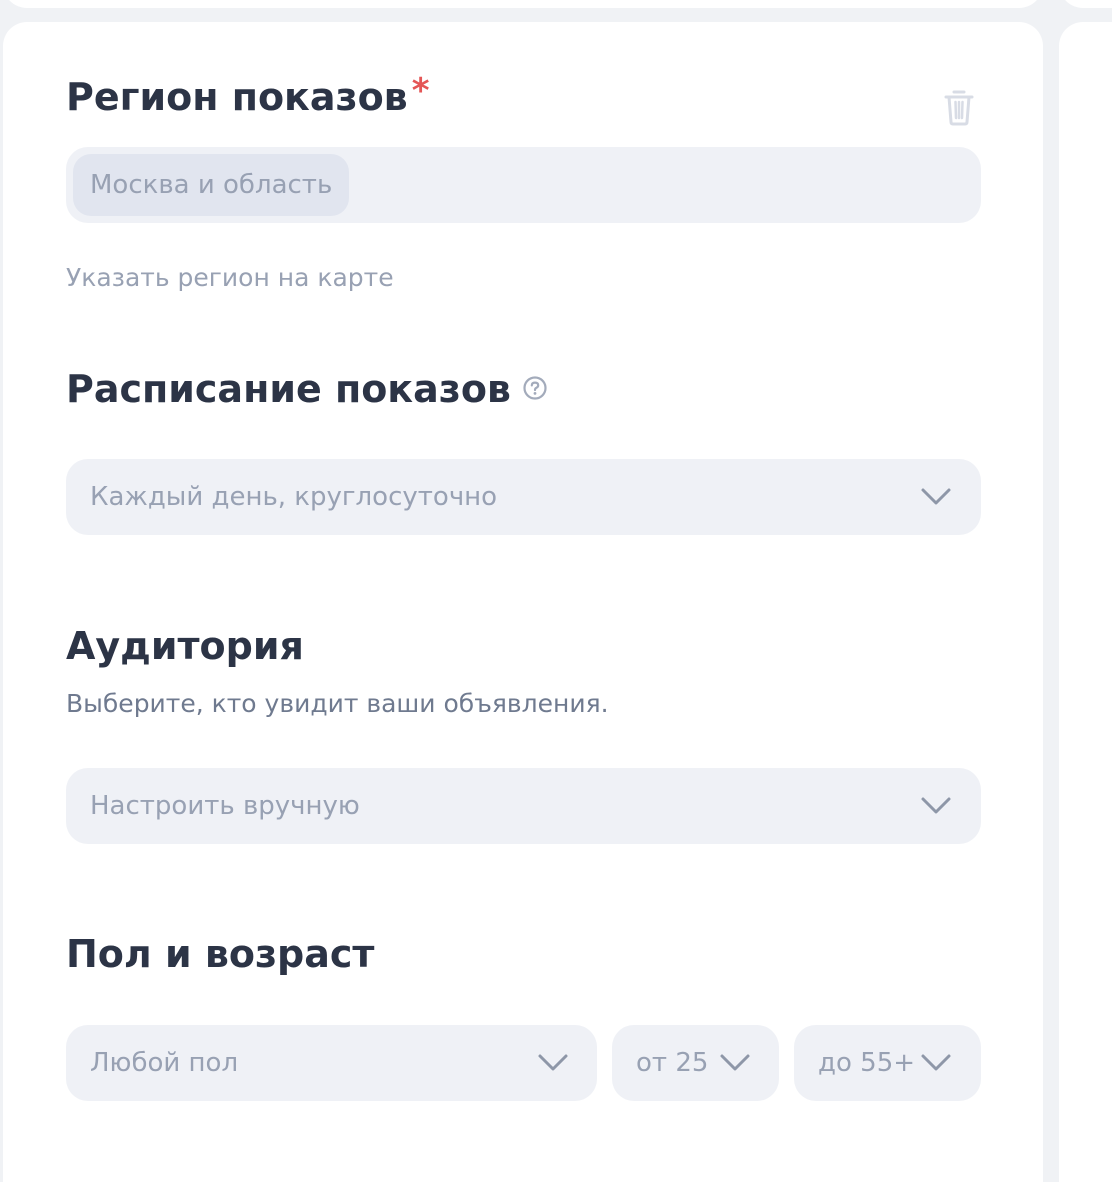  Describe the element at coordinates (672, 1063) in the screenshot. I see `age-from-value: от 25` at that location.